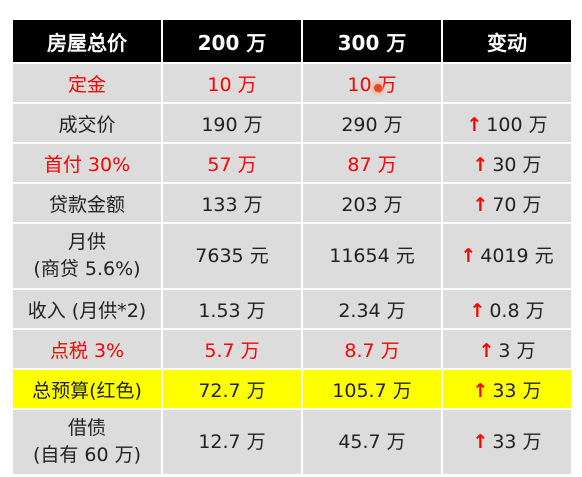 The width and height of the screenshot is (582, 477). Describe the element at coordinates (87, 269) in the screenshot. I see `row-label-line2: (商贷 5.6%)` at that location.